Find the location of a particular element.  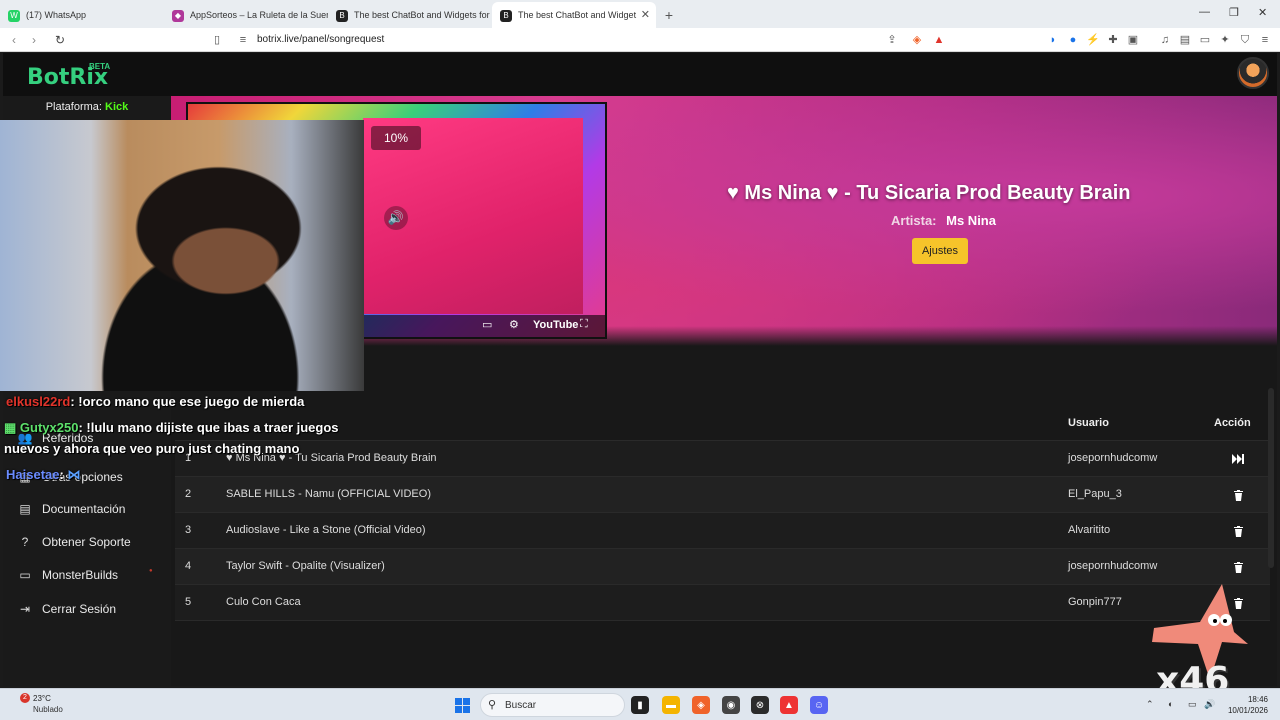

row-user: josepornhudcomw is located at coordinates (1113, 458).